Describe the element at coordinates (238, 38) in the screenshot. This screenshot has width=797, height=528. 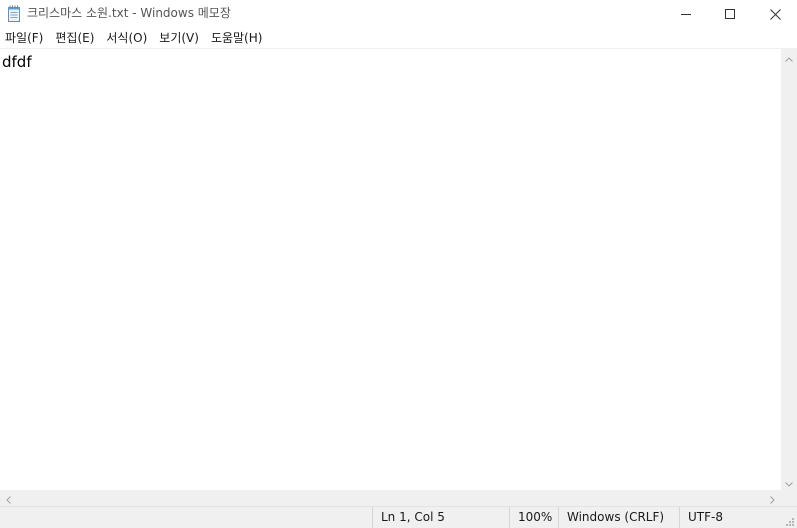
I see `menu-help: 도움말(H)` at that location.